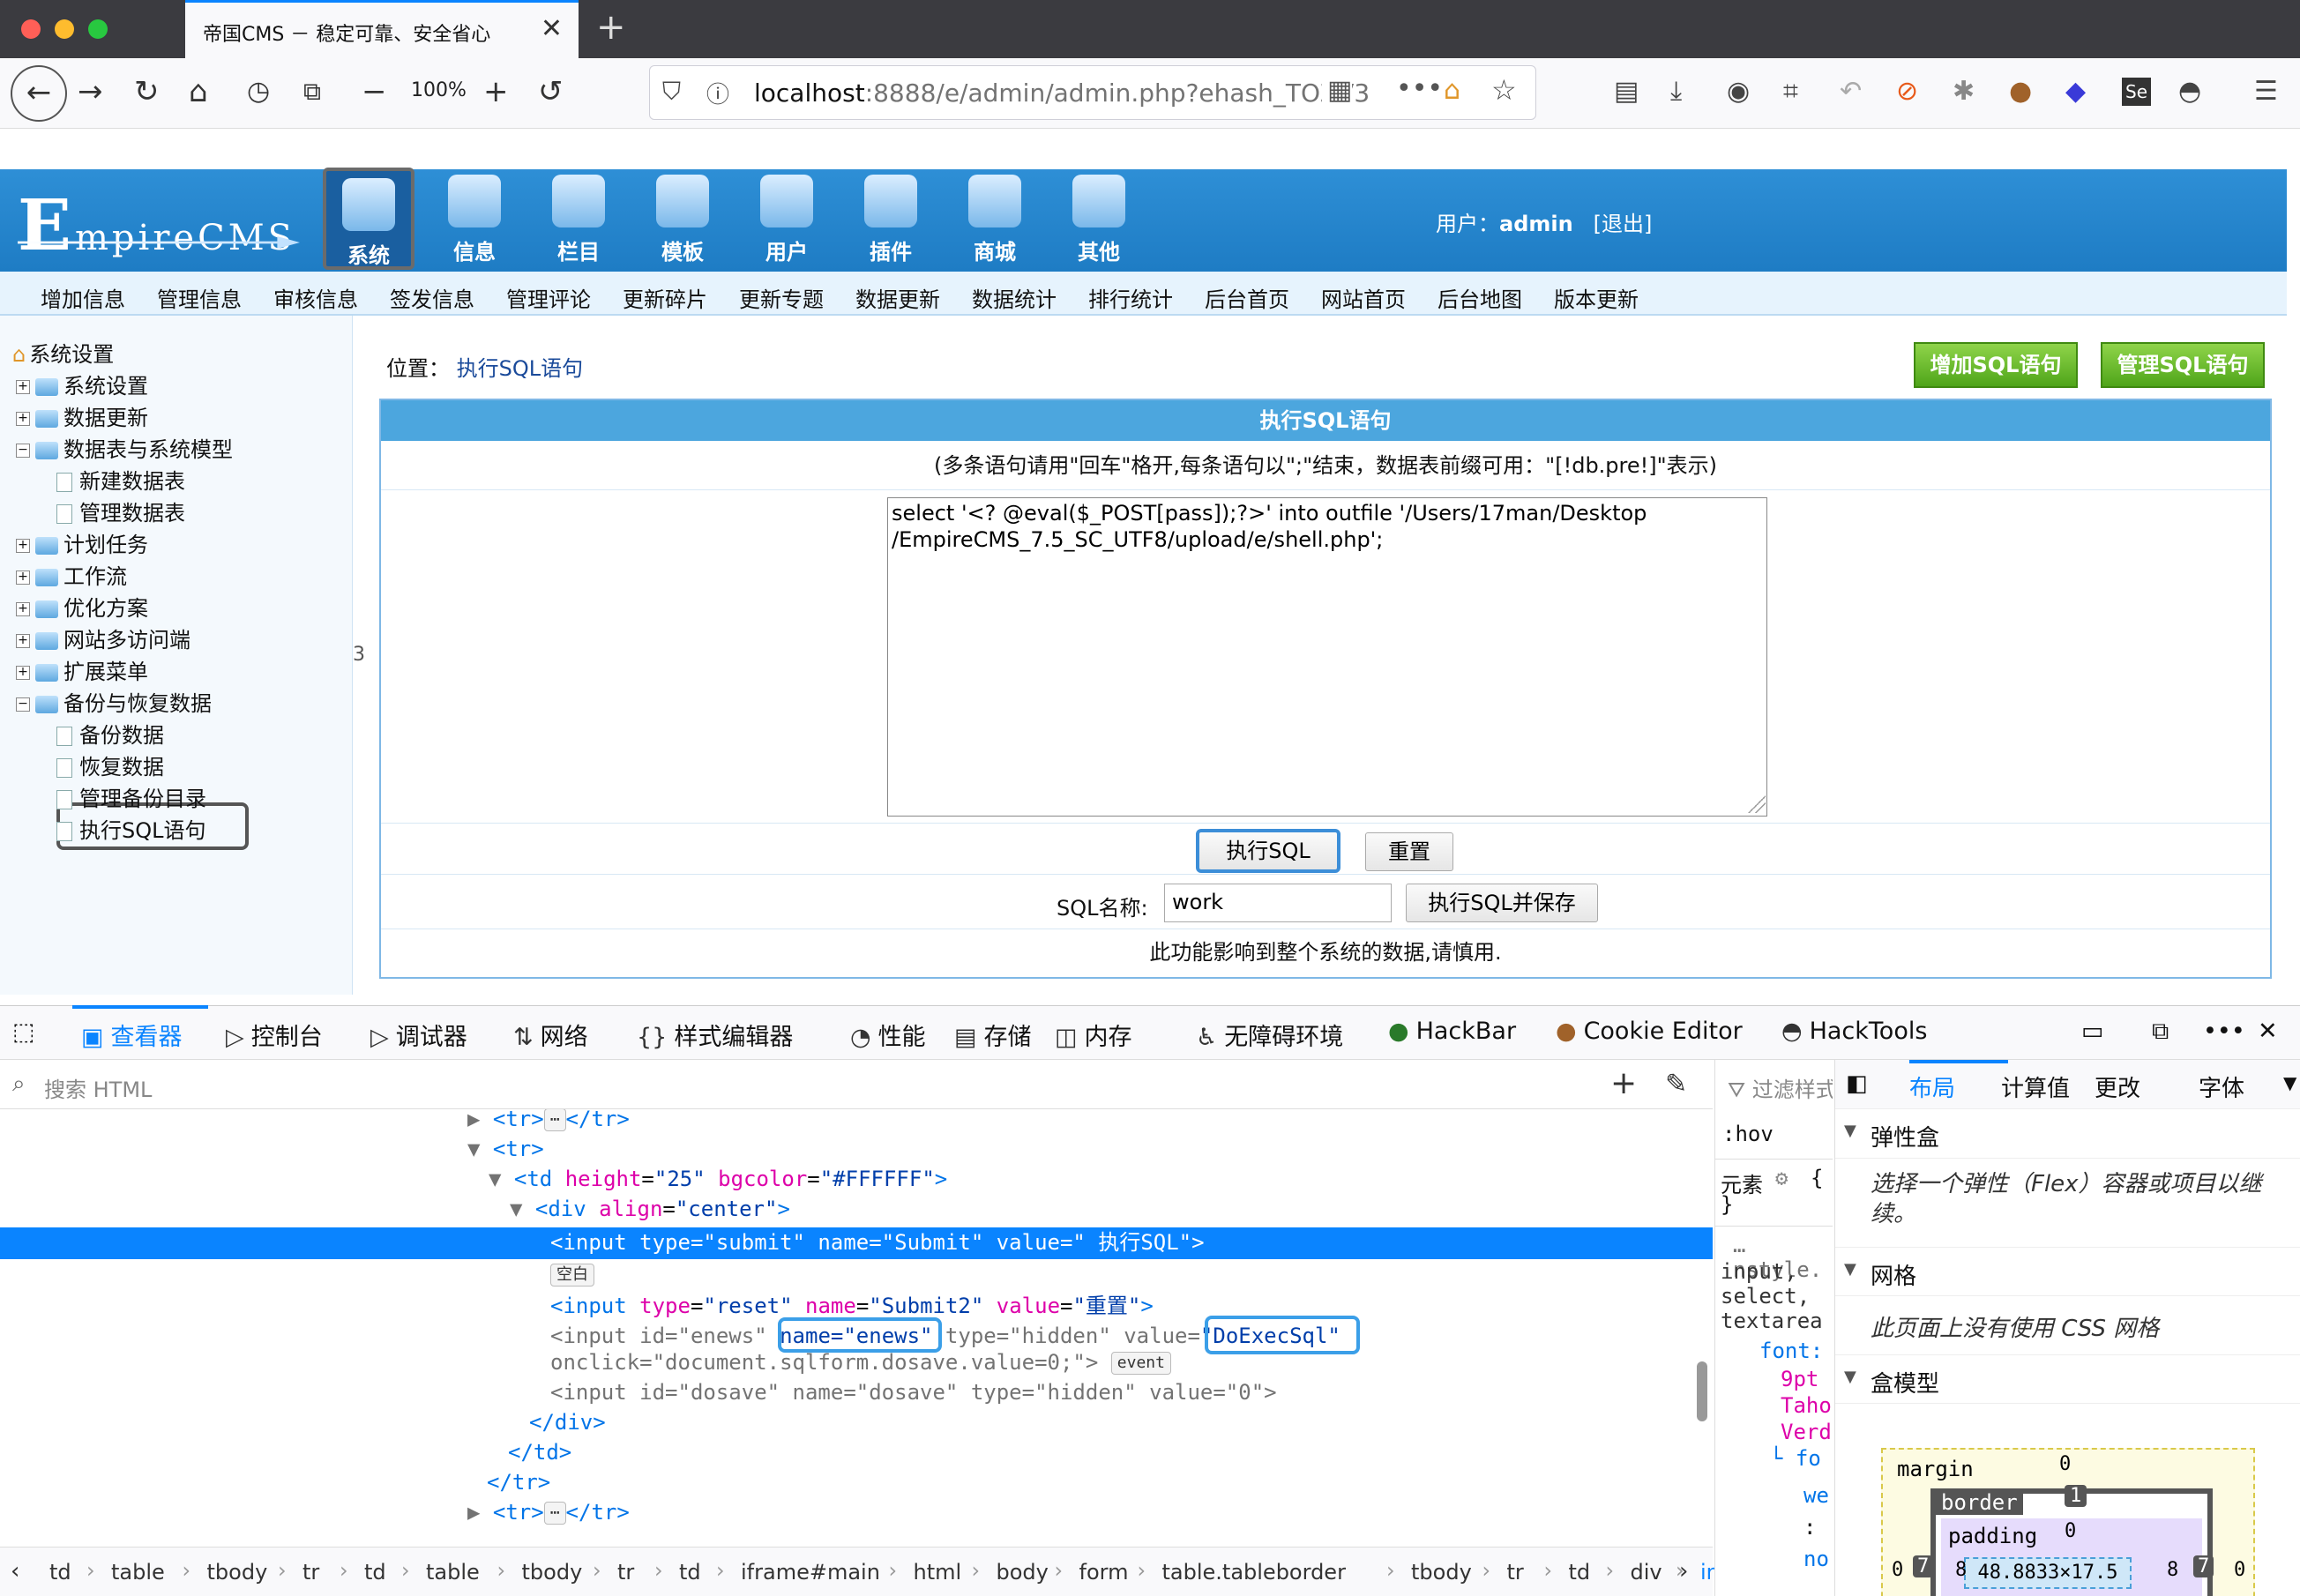  What do you see at coordinates (1452, 90) in the screenshot?
I see `home-extension-icon: ⌂` at bounding box center [1452, 90].